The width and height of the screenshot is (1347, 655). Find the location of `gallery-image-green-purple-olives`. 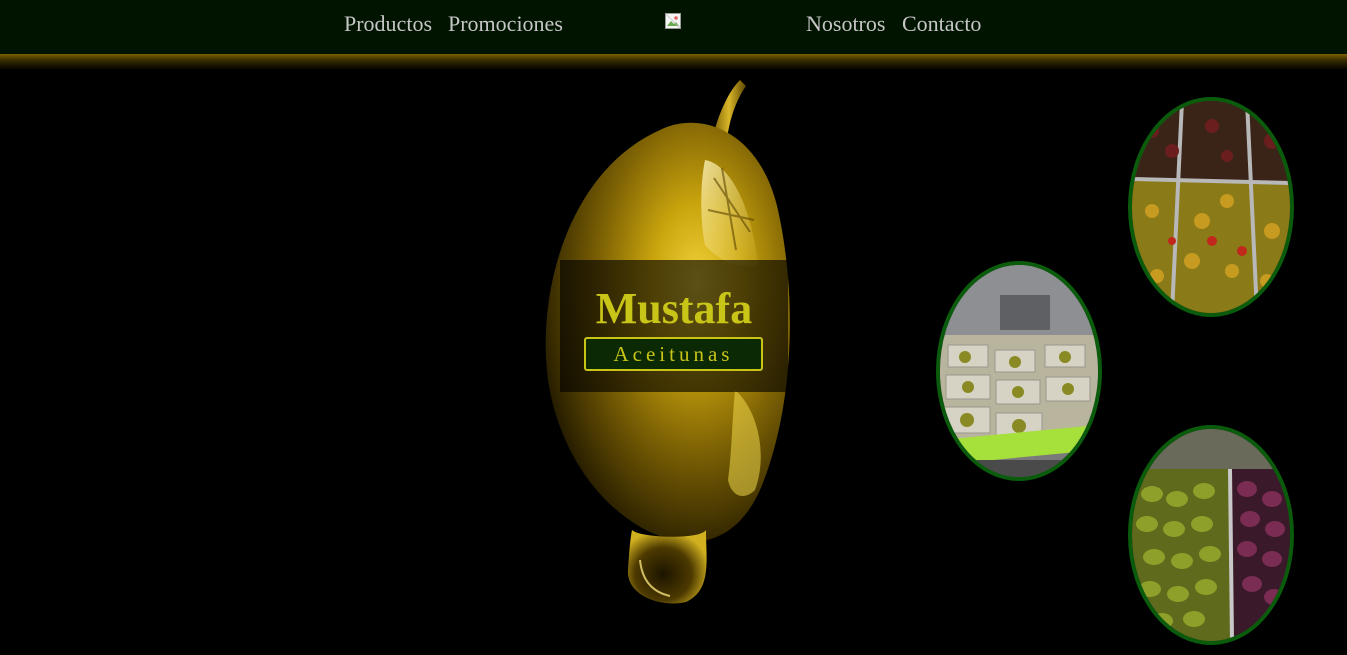

gallery-image-green-purple-olives is located at coordinates (1211, 535).